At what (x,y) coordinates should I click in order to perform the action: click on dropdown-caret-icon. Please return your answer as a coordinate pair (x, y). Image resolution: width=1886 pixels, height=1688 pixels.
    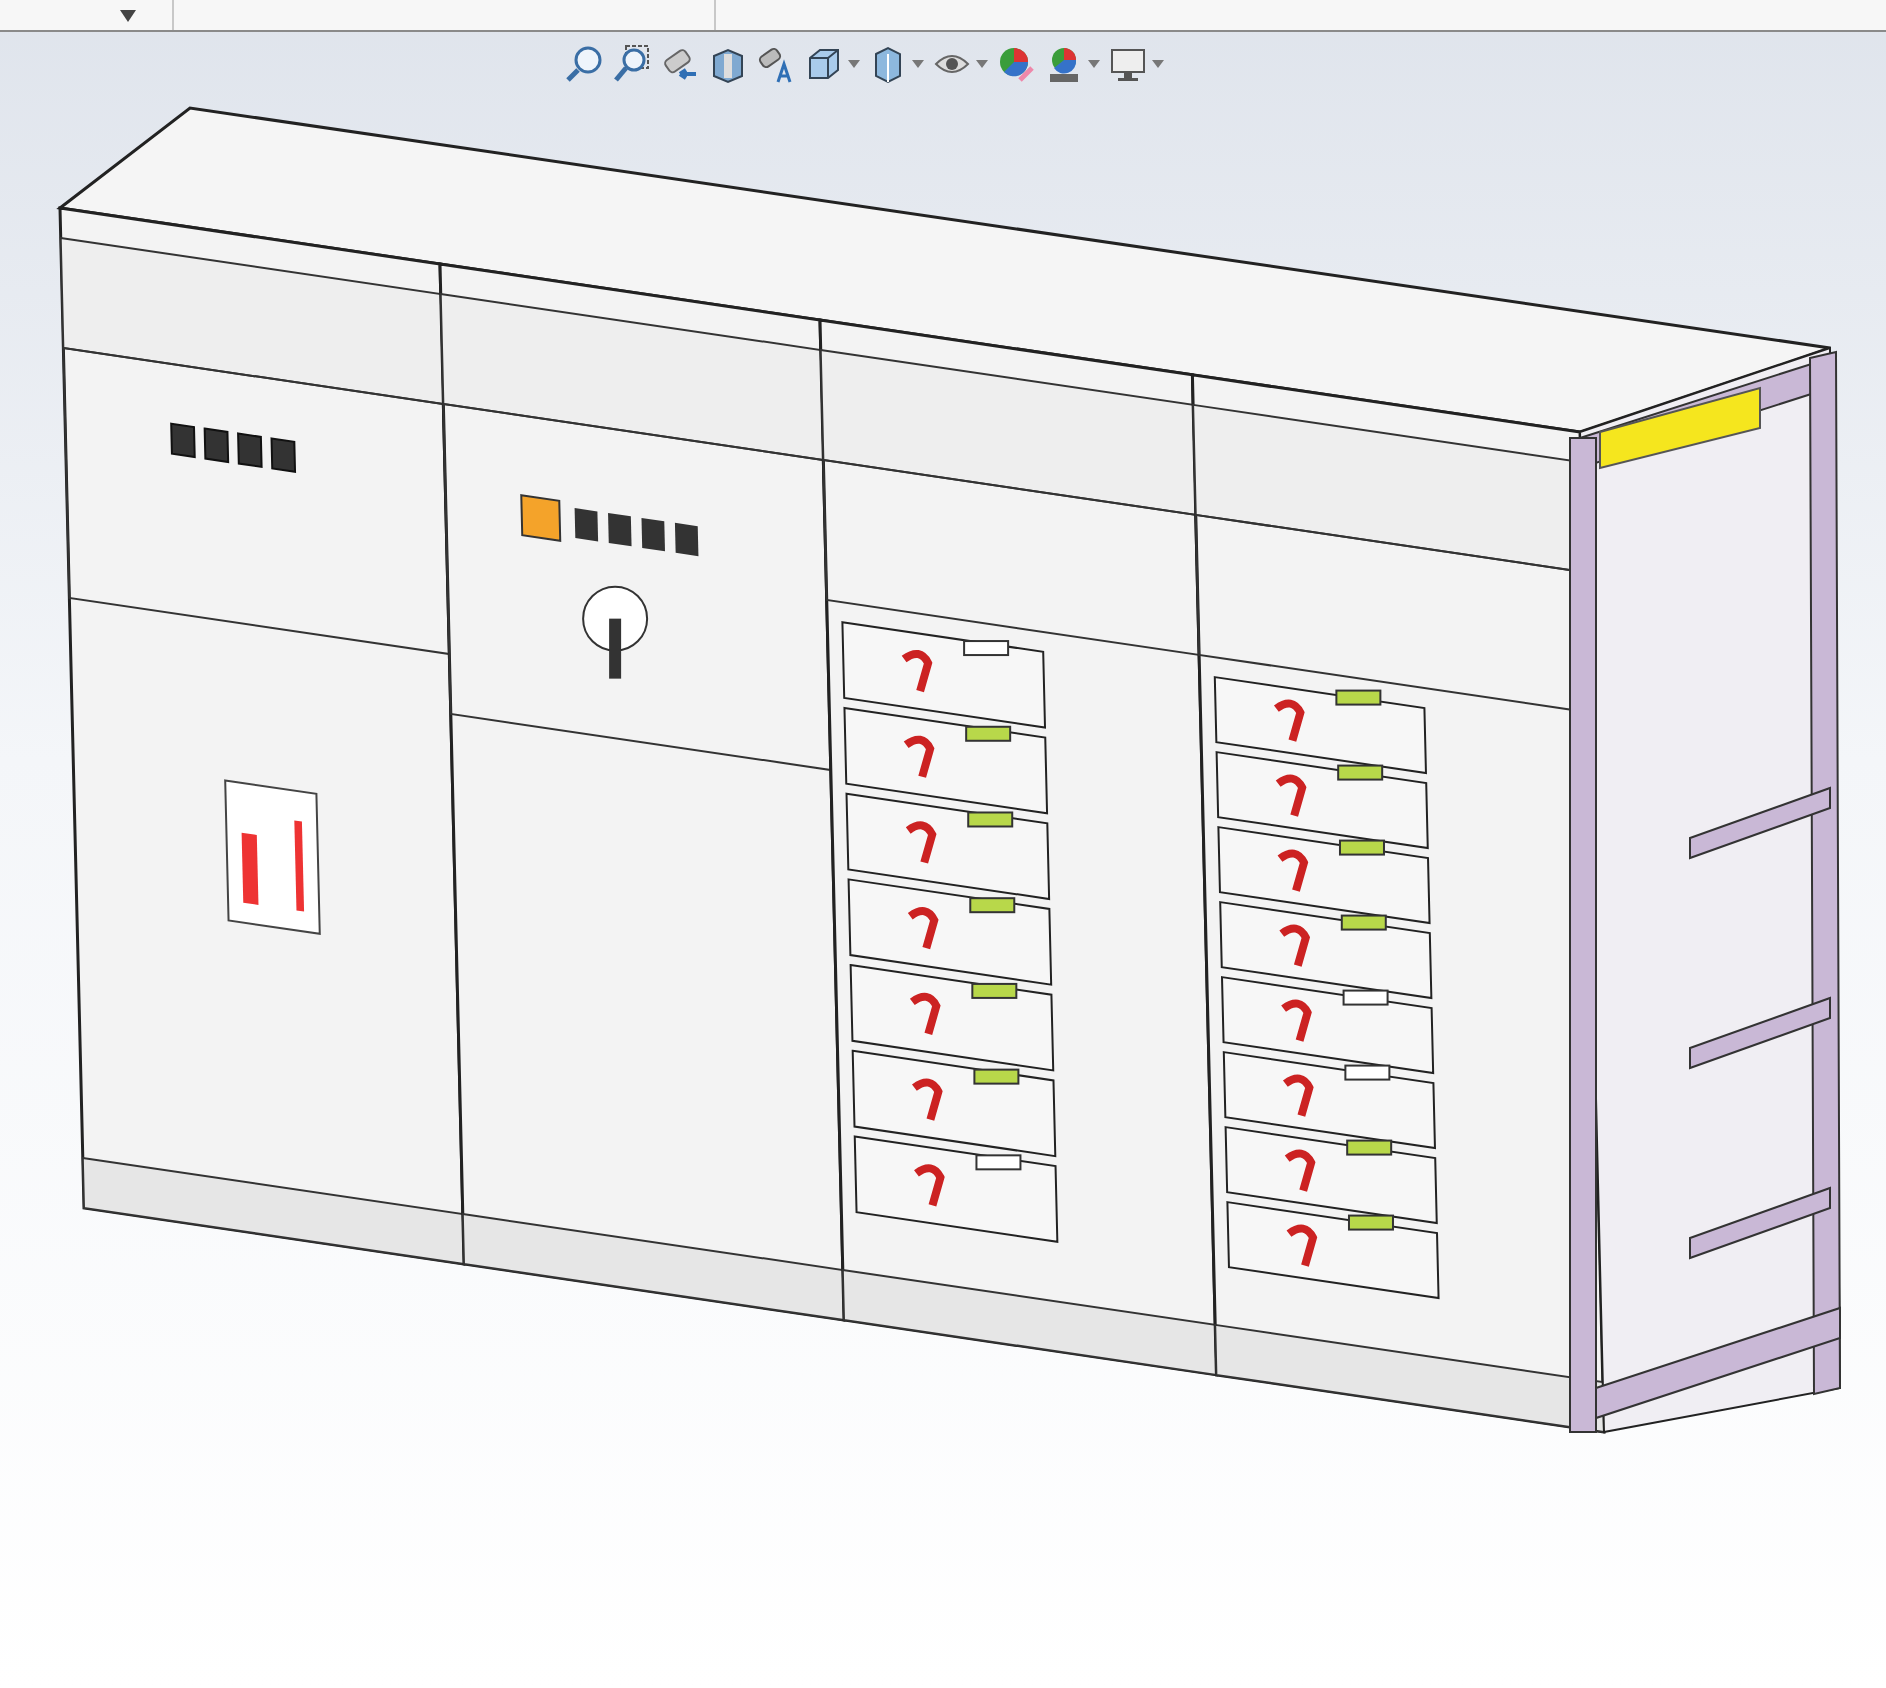
    Looking at the image, I should click on (128, 15).